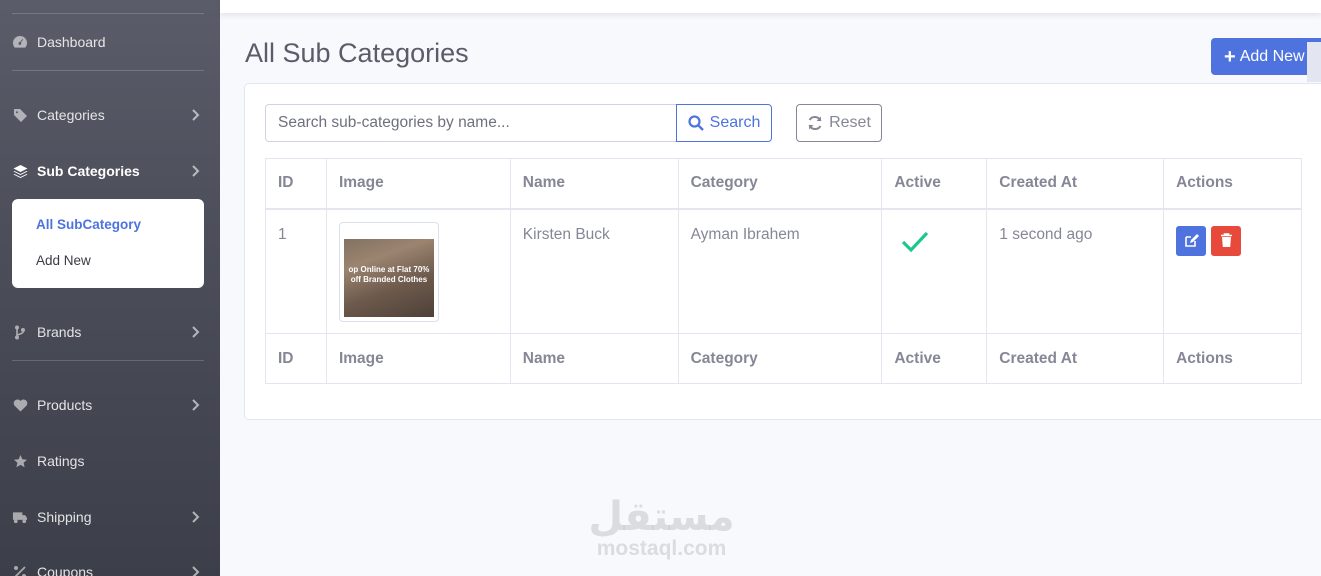  I want to click on edit-icon, so click(1191, 240).